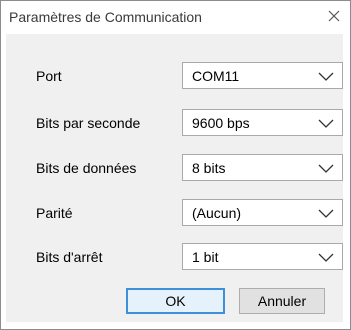  What do you see at coordinates (209, 168) in the screenshot?
I see `data-bits-value: 8 bits` at bounding box center [209, 168].